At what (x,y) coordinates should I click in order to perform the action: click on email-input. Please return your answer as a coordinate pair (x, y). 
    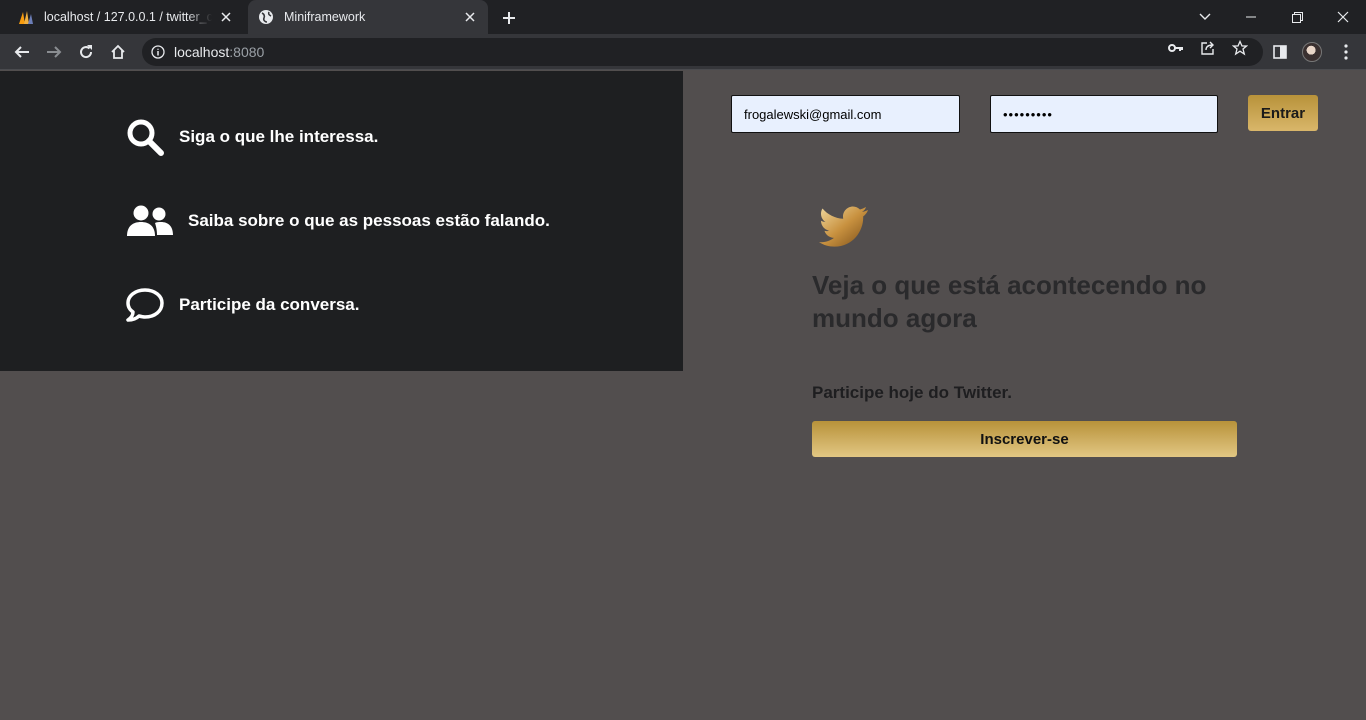
    Looking at the image, I should click on (845, 114).